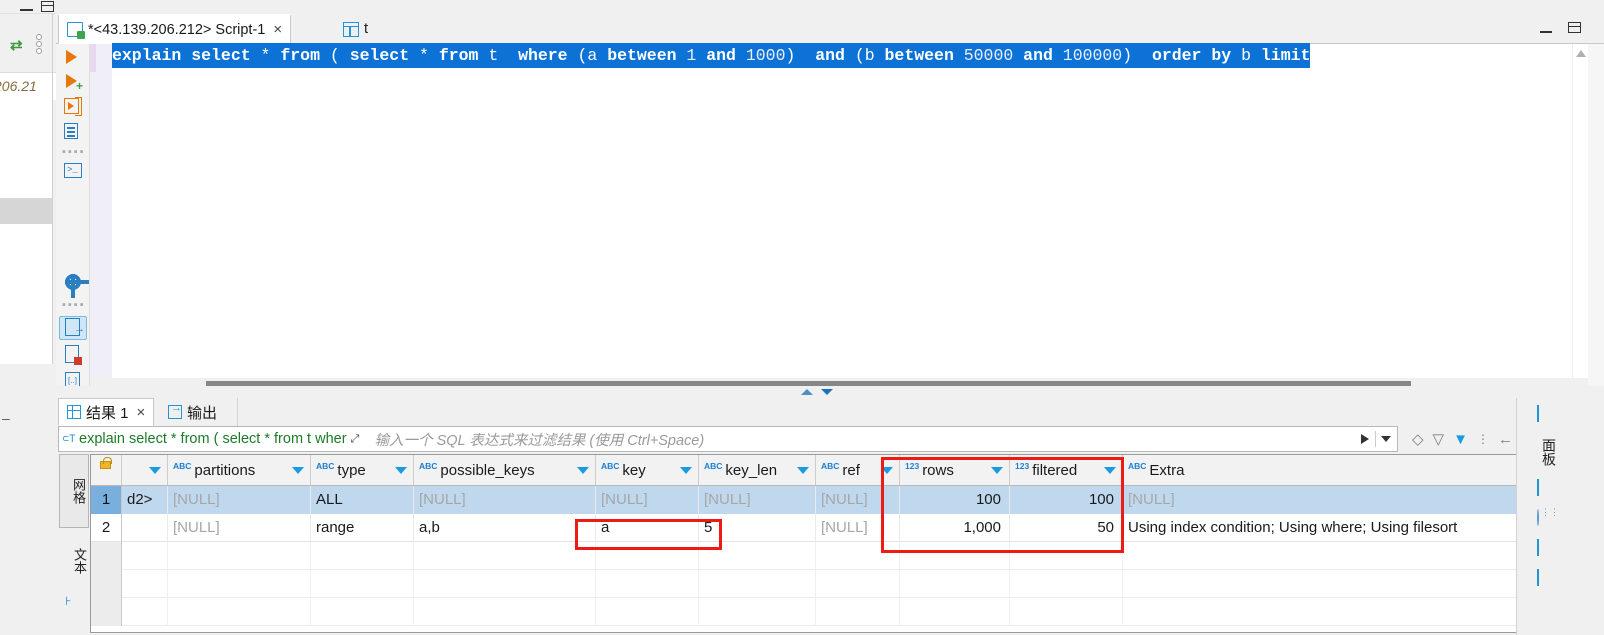 This screenshot has height=635, width=1604. I want to click on column-header-key_len: ABC key_len, so click(757, 470).